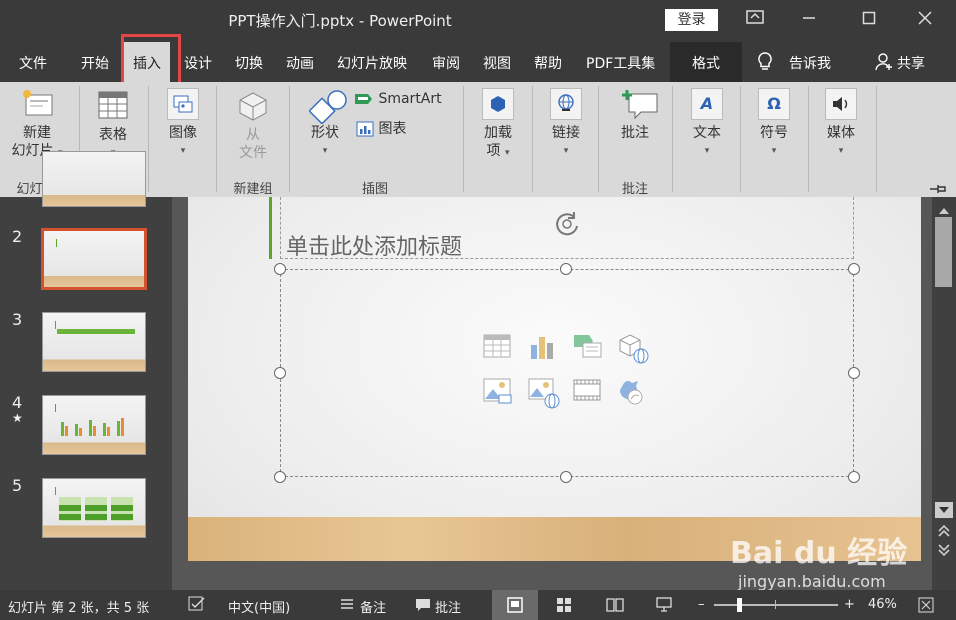 This screenshot has width=956, height=620. What do you see at coordinates (632, 391) in the screenshot?
I see `insert-icons-icon` at bounding box center [632, 391].